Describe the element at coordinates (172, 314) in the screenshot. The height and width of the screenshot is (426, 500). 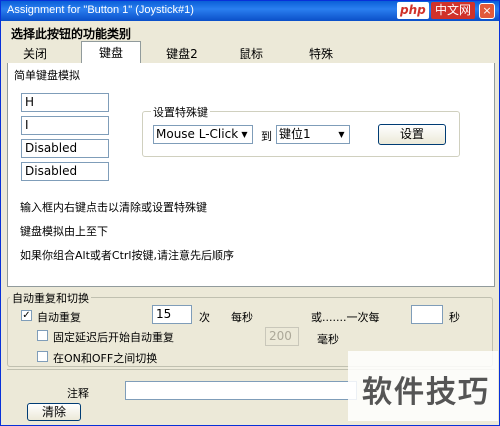
I see `repeat-times-input: 15` at that location.